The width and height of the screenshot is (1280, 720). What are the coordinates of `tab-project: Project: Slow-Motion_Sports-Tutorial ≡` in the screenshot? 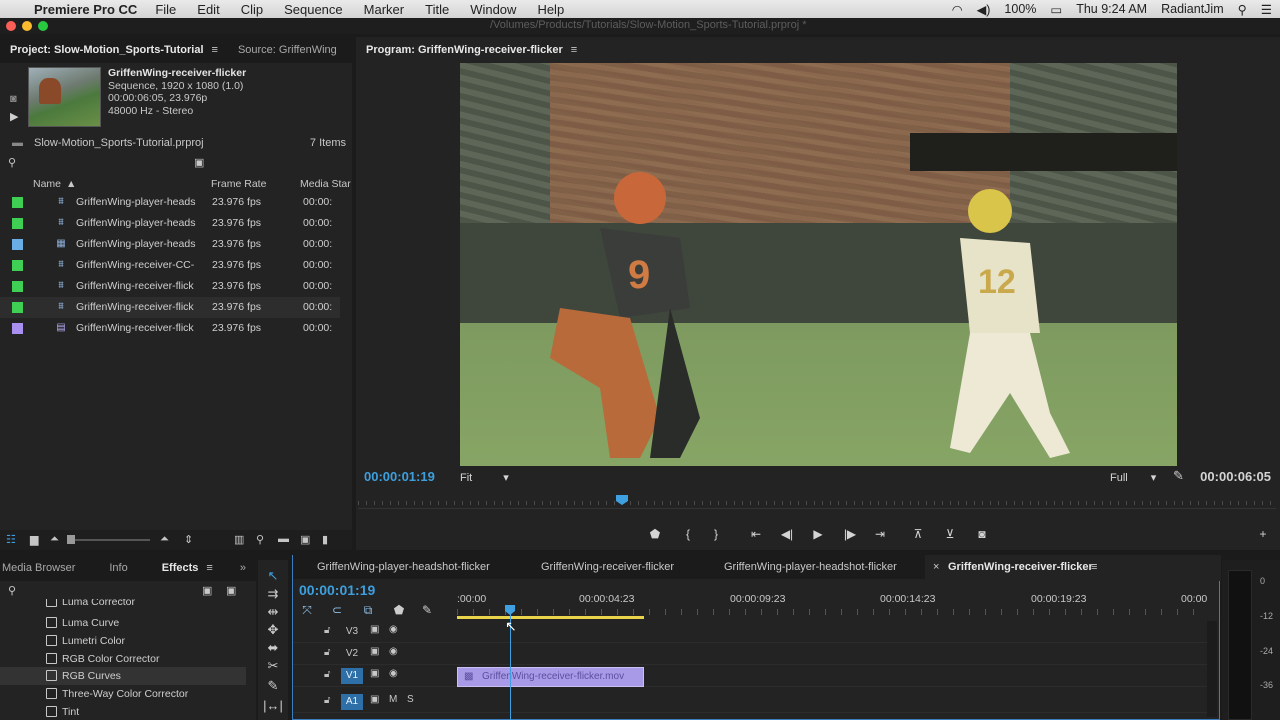 It's located at (114, 50).